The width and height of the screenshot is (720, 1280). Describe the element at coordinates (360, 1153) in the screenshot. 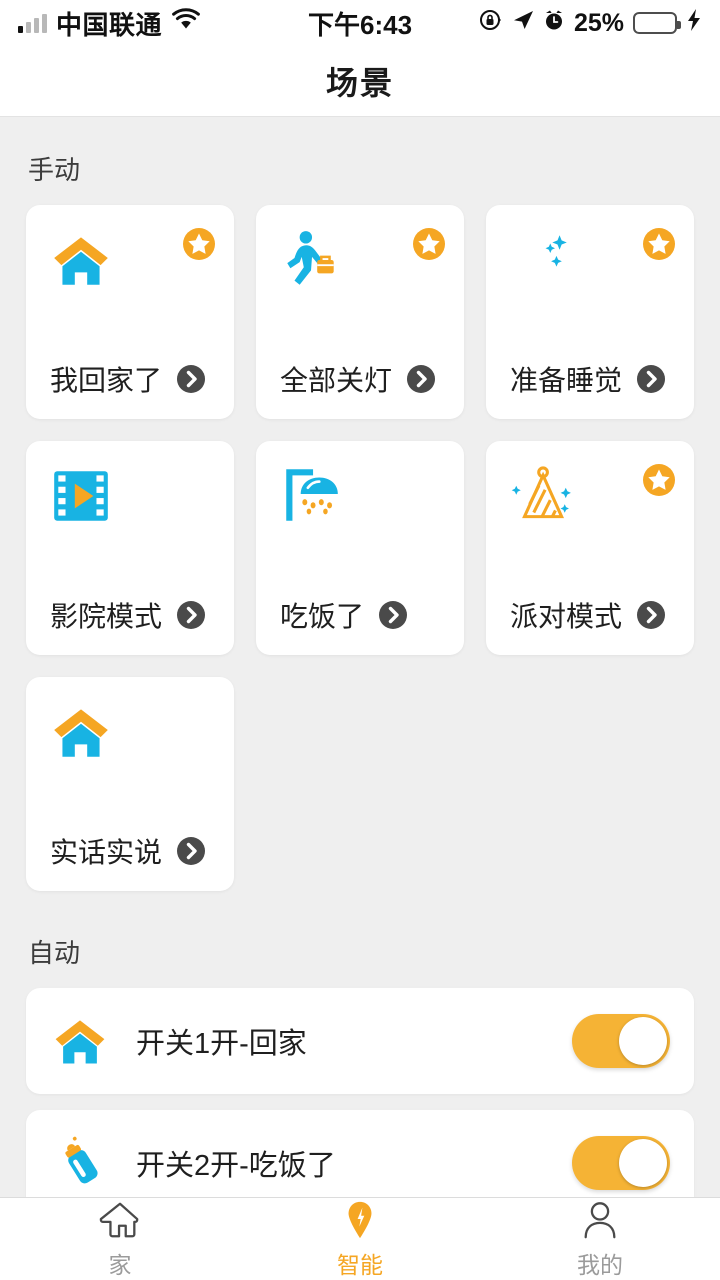

I see `automation-row: 开关2开-吃饭了` at that location.